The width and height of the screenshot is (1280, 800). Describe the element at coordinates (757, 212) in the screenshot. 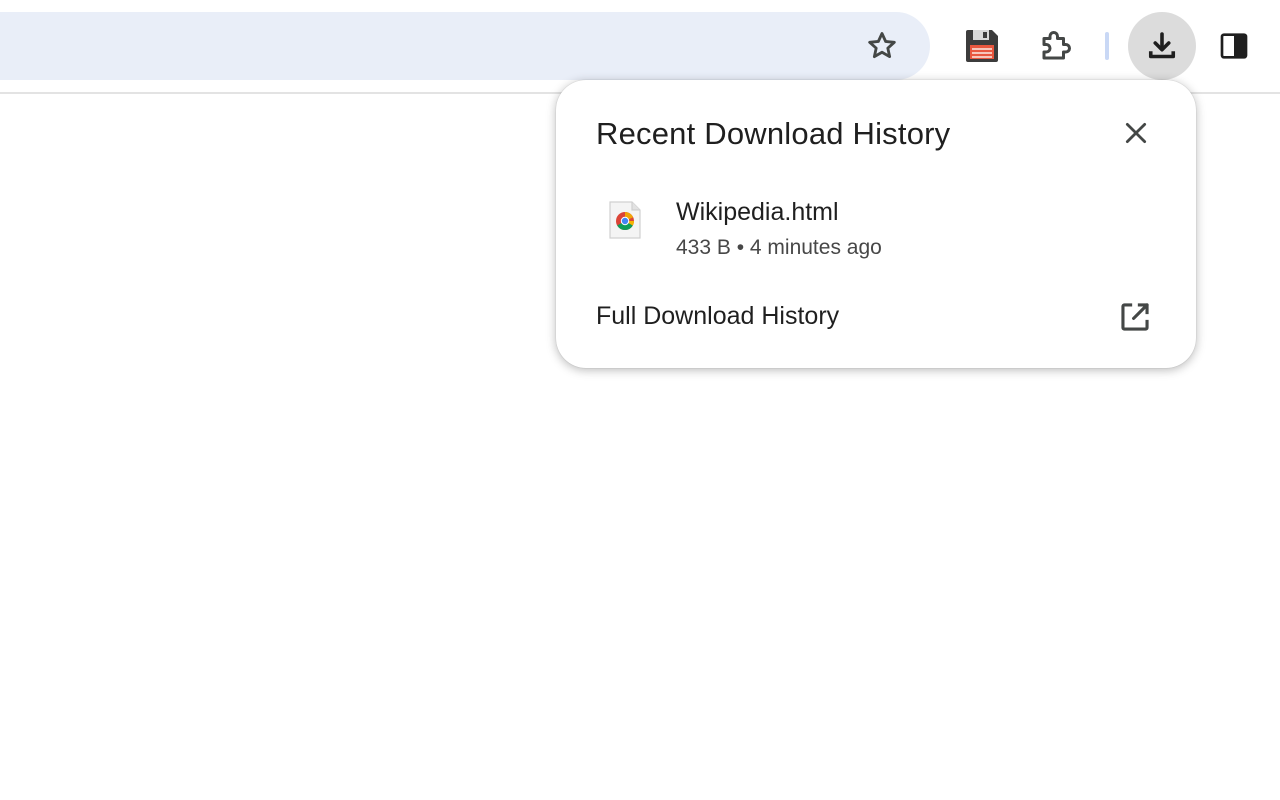

I see `download-filename: Wikipedia.html` at that location.